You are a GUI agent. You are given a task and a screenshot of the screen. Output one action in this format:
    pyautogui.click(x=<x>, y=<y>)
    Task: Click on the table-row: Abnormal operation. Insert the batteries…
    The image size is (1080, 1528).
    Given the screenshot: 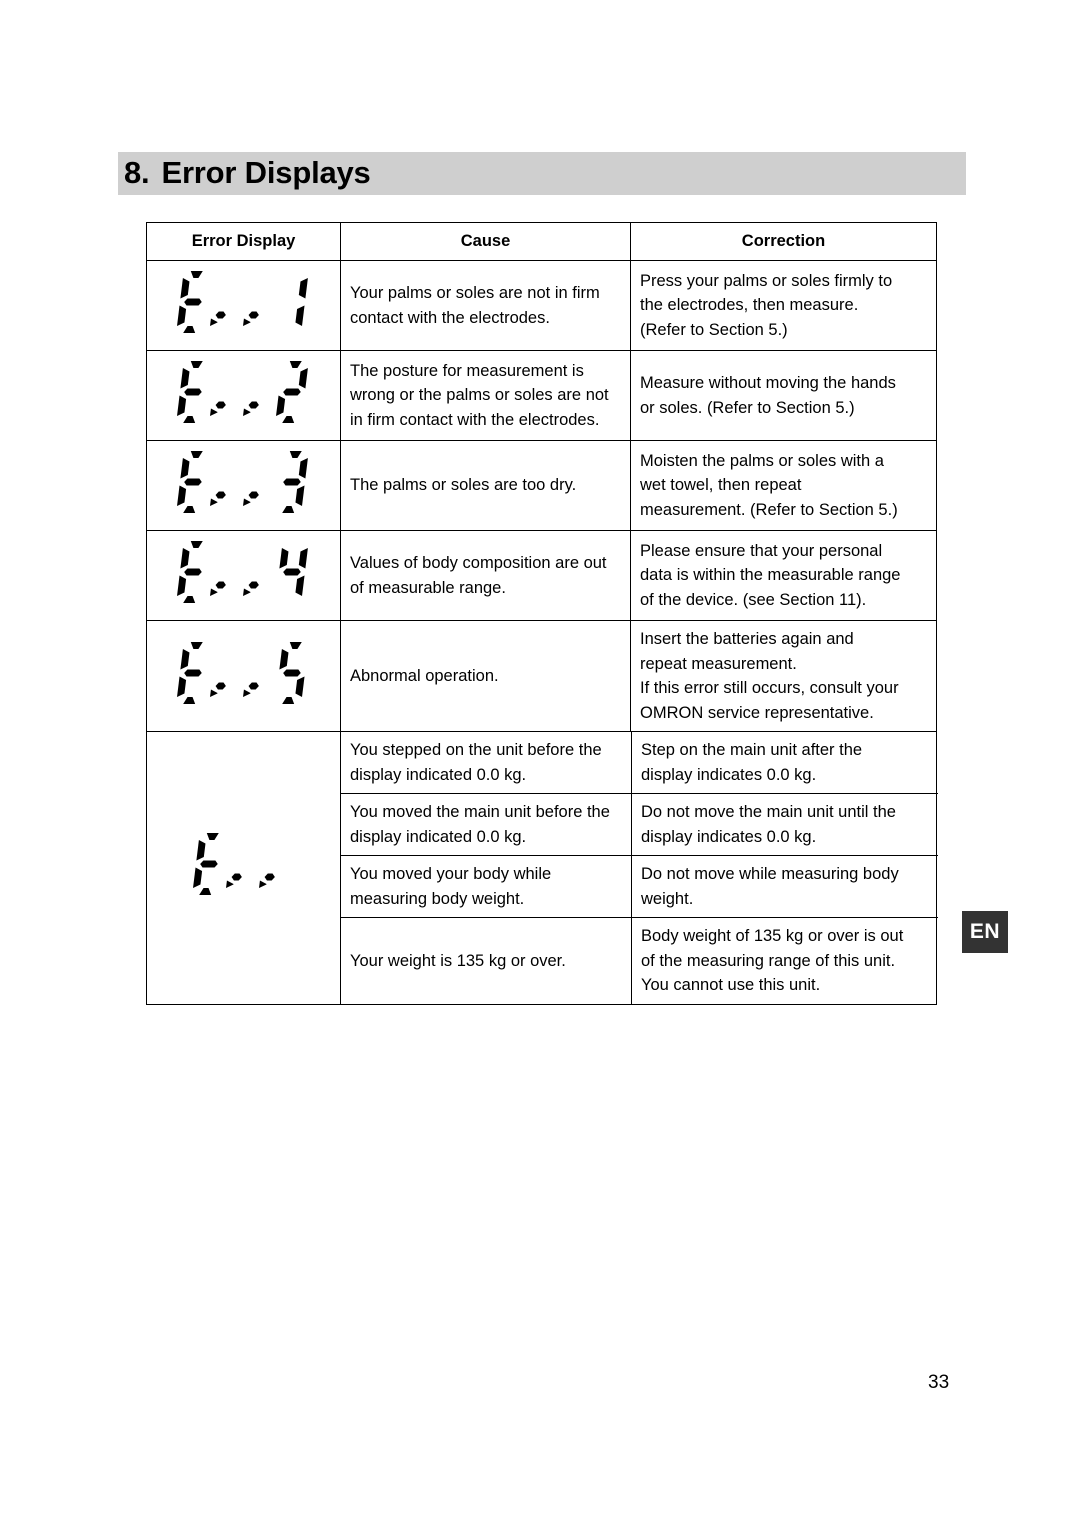 What is the action you would take?
    pyautogui.click(x=541, y=676)
    